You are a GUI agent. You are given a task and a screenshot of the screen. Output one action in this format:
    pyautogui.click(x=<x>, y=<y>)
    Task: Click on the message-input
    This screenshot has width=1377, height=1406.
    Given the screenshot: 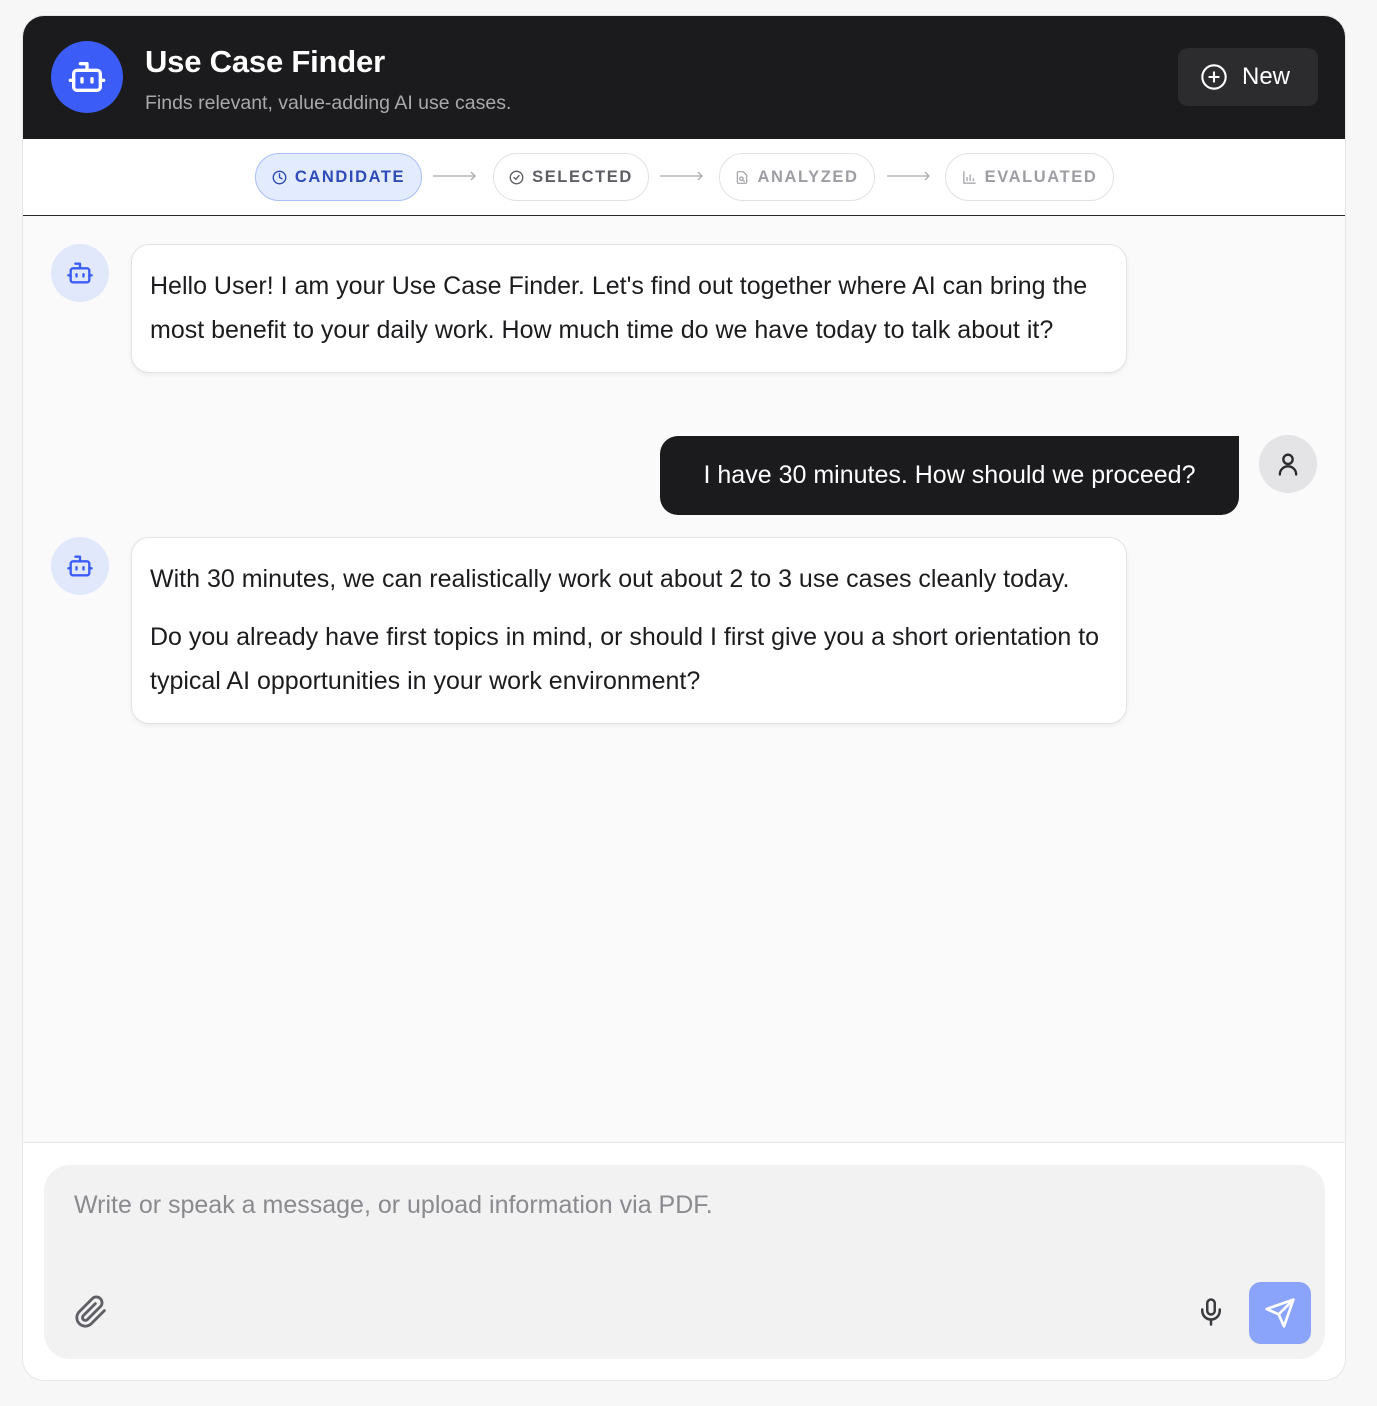 What is the action you would take?
    pyautogui.click(x=624, y=1221)
    